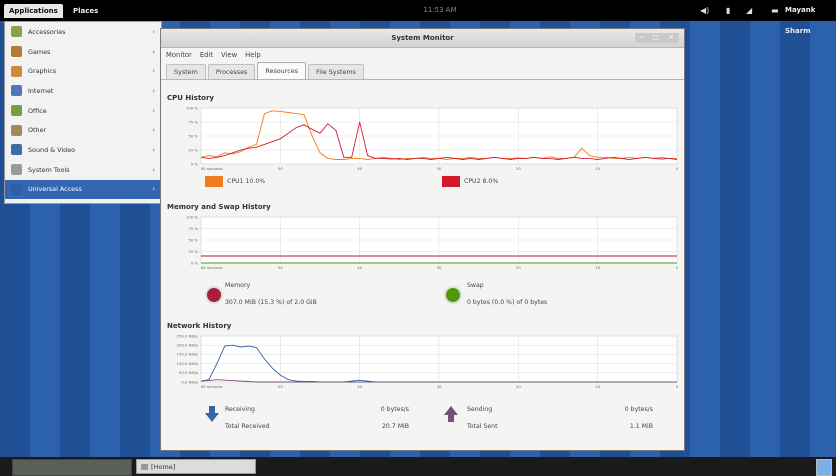 This screenshot has height=476, width=836. Describe the element at coordinates (359, 267) in the screenshot. I see `memory-x-tick: 40` at that location.